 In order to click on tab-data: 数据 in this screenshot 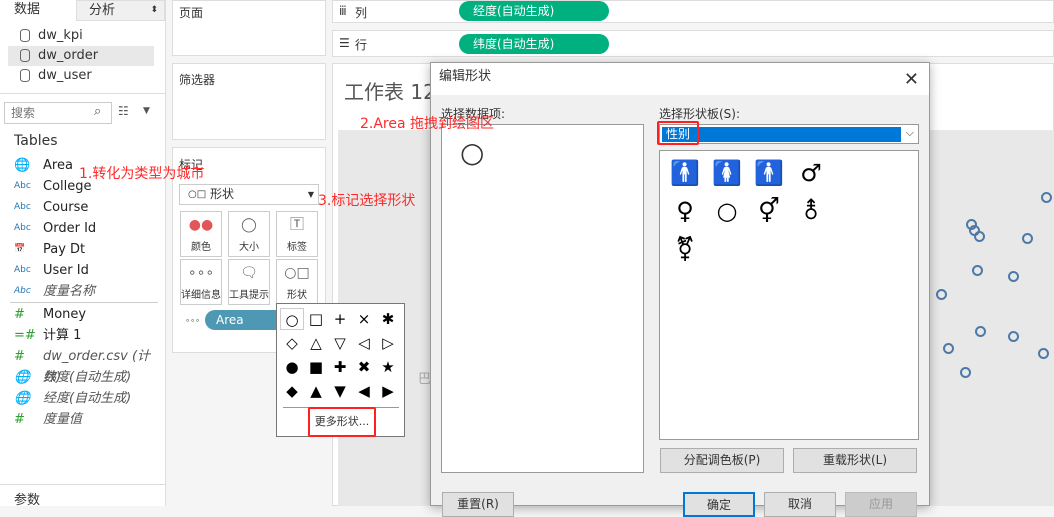, I will do `click(37, 10)`.